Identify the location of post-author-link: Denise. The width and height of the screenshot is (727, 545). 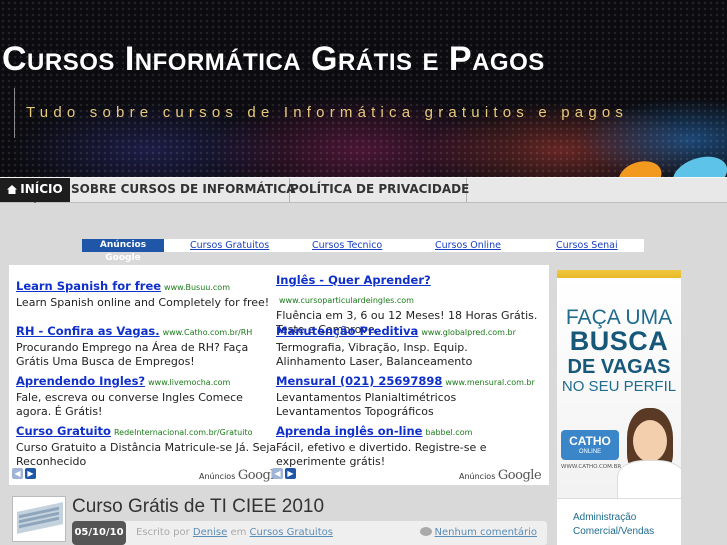
(210, 532).